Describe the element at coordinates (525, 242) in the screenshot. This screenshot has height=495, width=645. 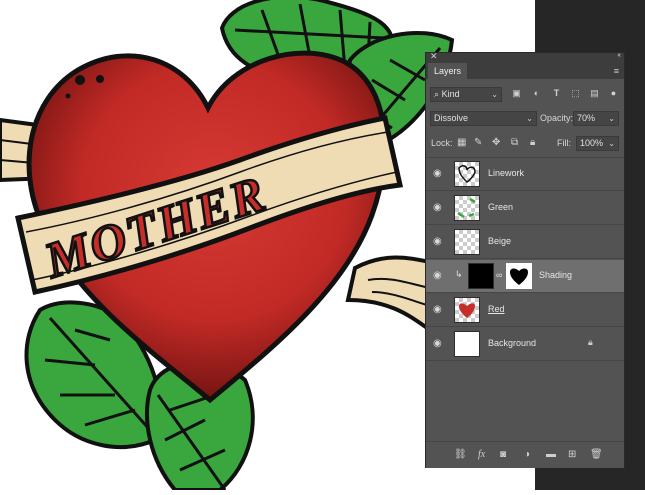
I see `layer-row-beige: ◉ Beige` at that location.